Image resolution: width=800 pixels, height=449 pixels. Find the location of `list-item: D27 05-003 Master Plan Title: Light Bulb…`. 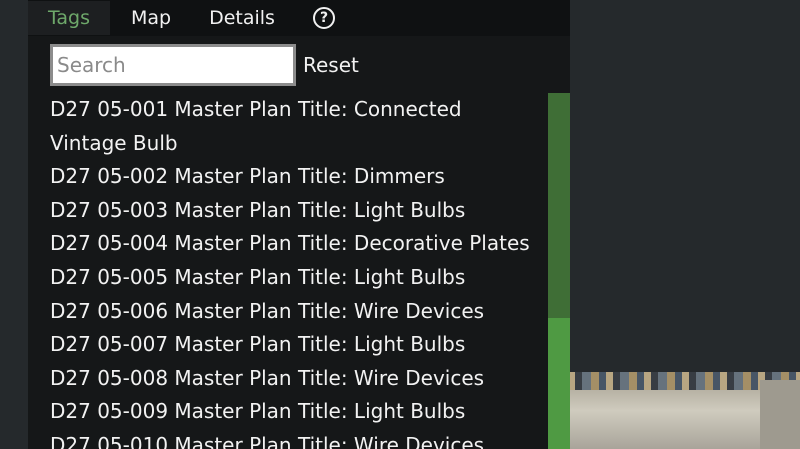

list-item: D27 05-003 Master Plan Title: Light Bulb… is located at coordinates (295, 211).